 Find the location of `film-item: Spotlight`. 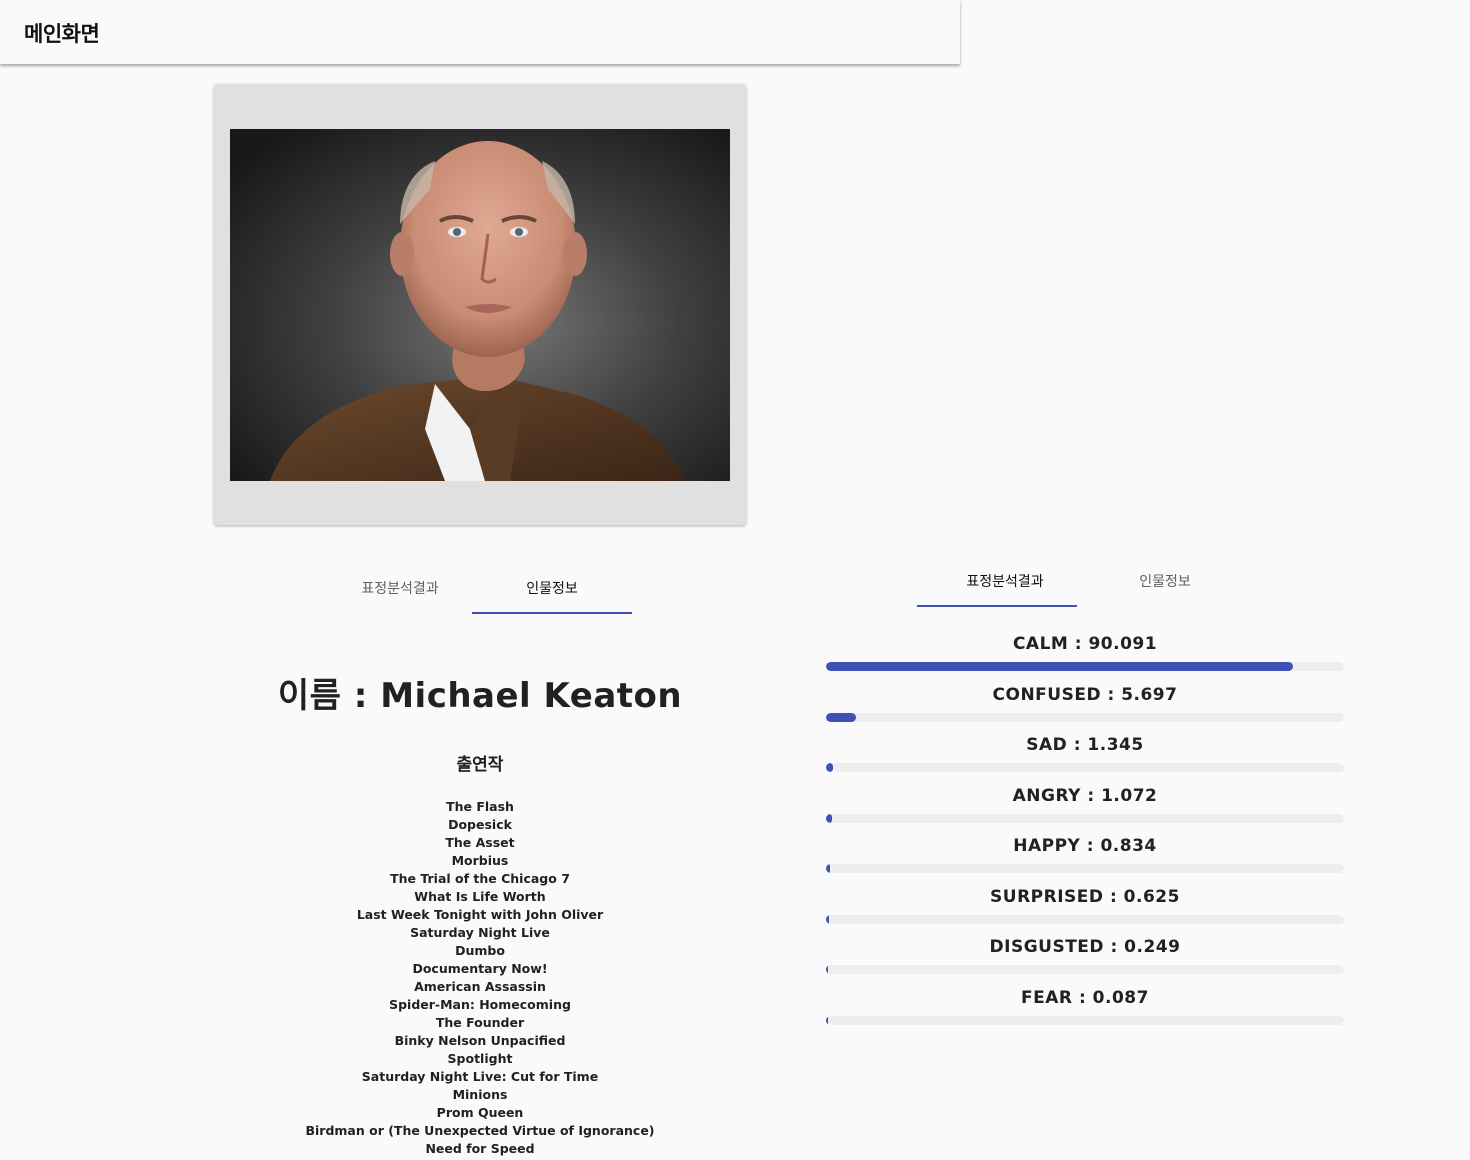

film-item: Spotlight is located at coordinates (480, 1058).